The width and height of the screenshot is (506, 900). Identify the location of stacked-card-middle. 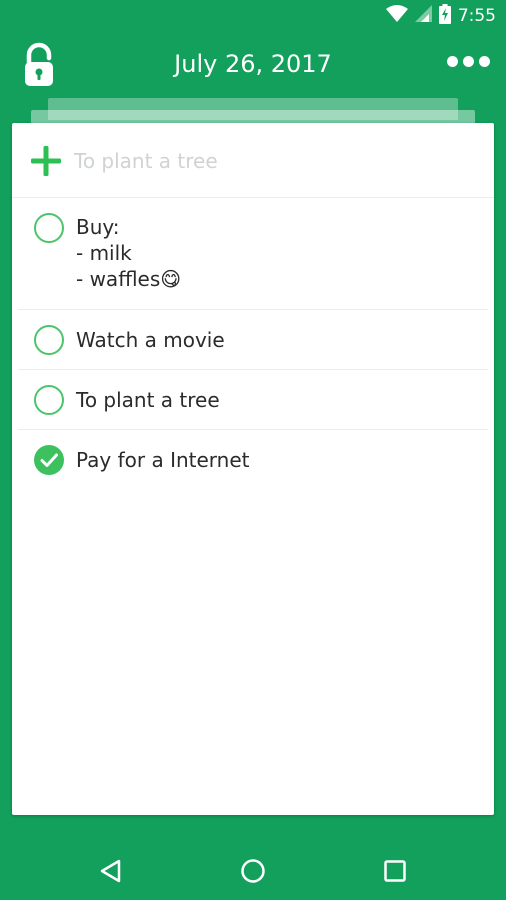
(253, 117).